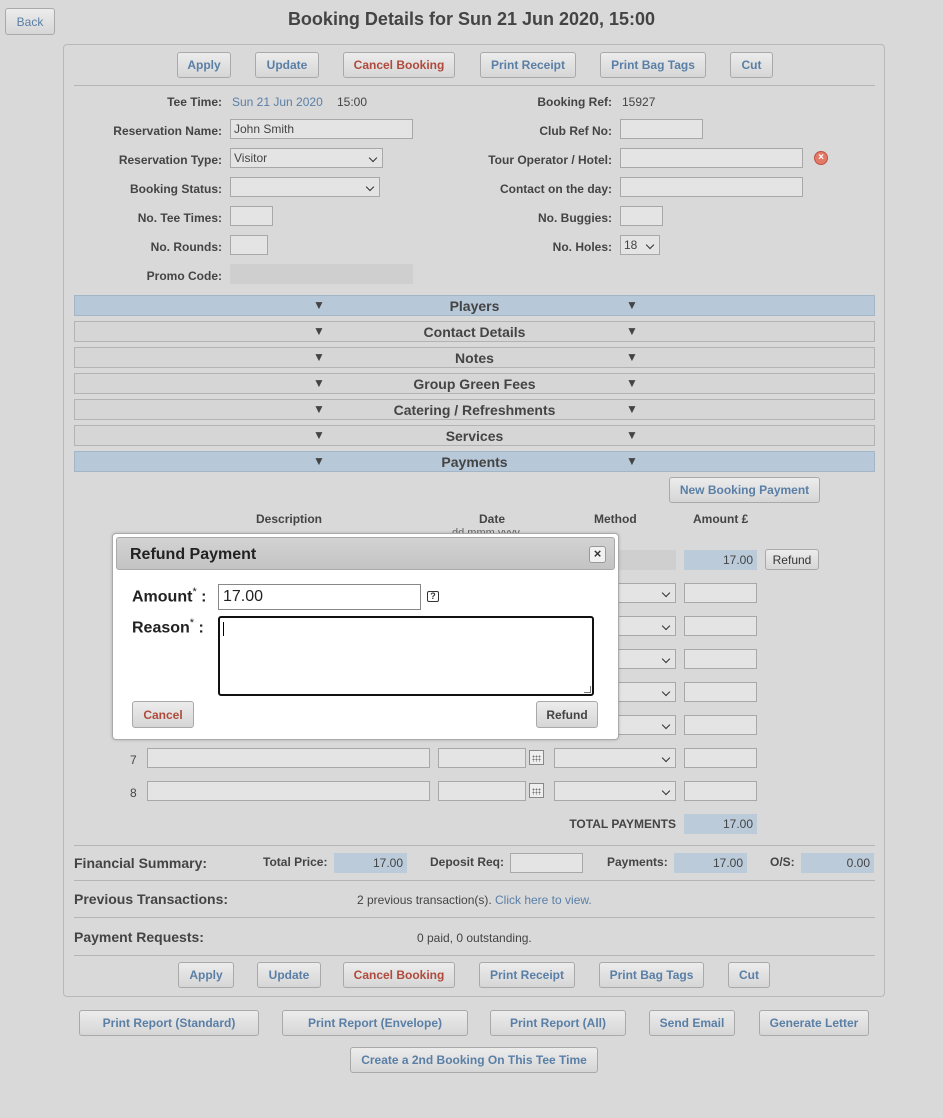 The width and height of the screenshot is (943, 1118). Describe the element at coordinates (399, 975) in the screenshot. I see `cancel-booking-button-bottom: Cancel Booking` at that location.